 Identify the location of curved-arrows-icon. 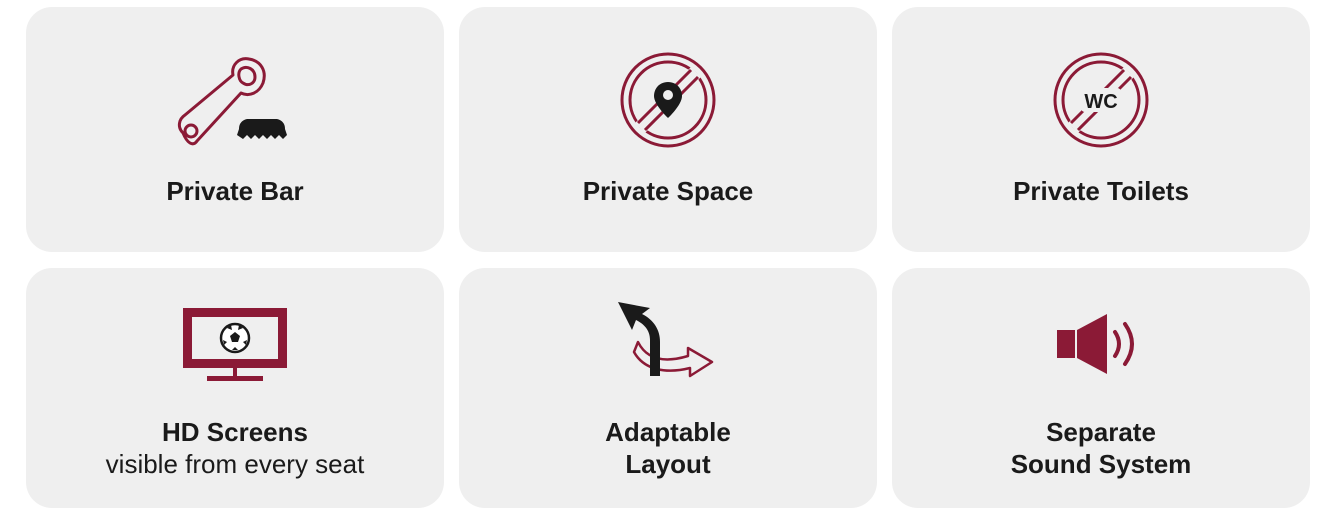
(668, 340).